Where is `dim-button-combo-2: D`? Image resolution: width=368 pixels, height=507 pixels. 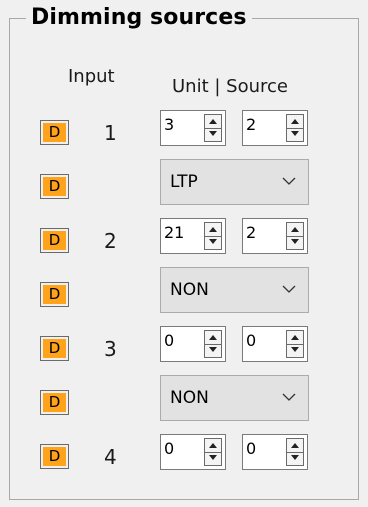
dim-button-combo-2: D is located at coordinates (54, 294).